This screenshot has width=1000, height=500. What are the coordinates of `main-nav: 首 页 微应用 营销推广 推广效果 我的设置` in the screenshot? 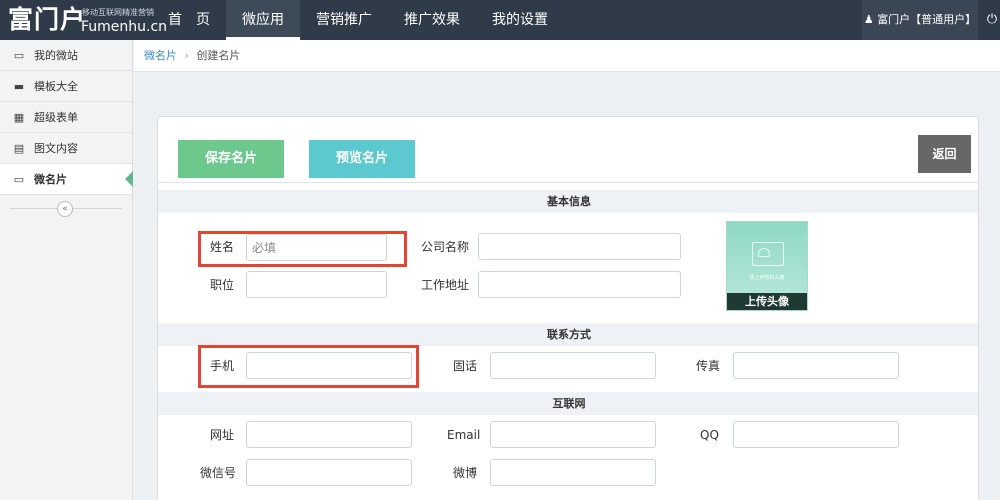 It's located at (358, 20).